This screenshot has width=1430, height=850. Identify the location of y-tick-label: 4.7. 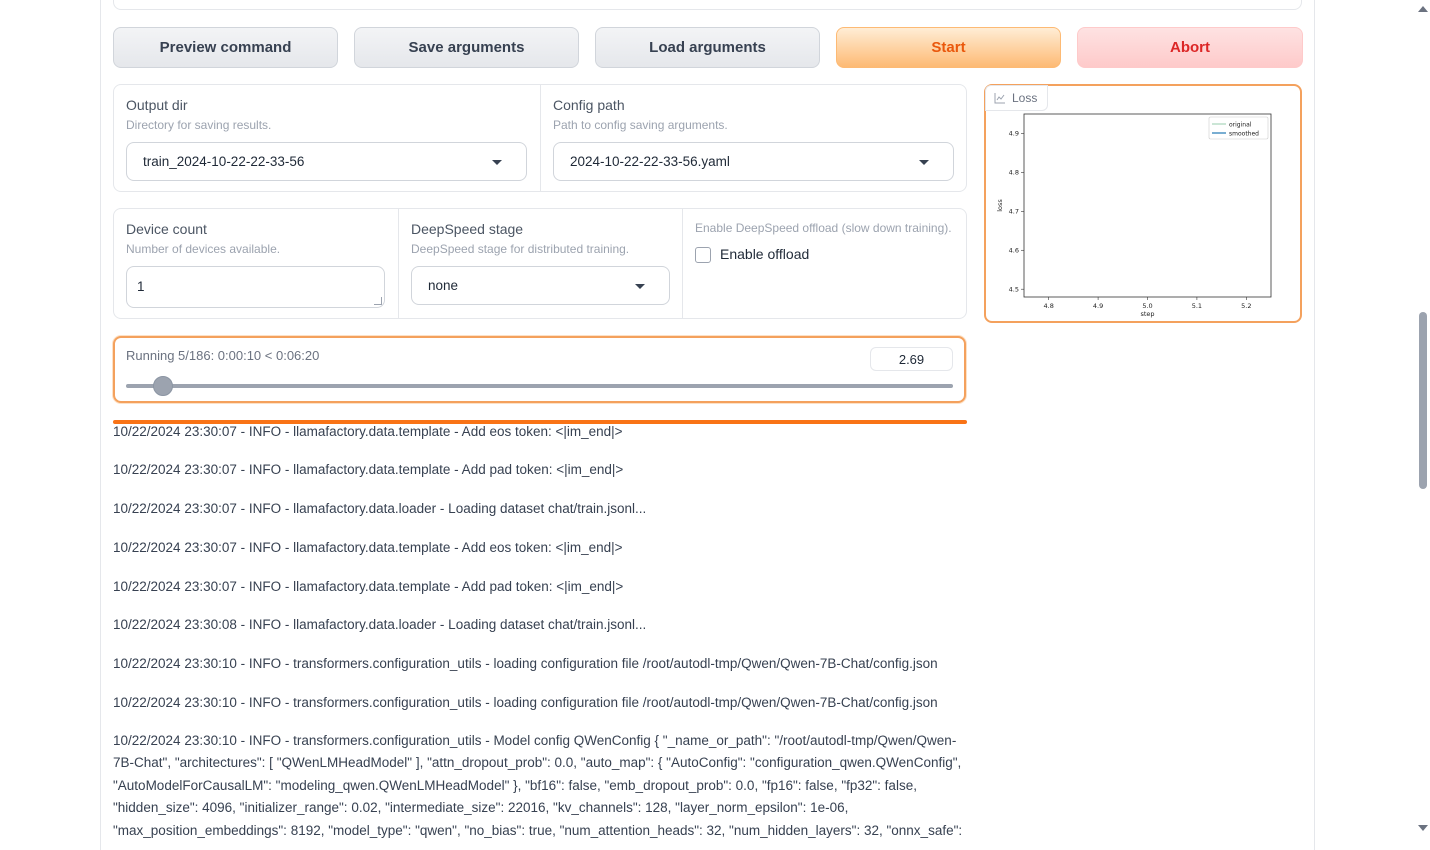
(1014, 212).